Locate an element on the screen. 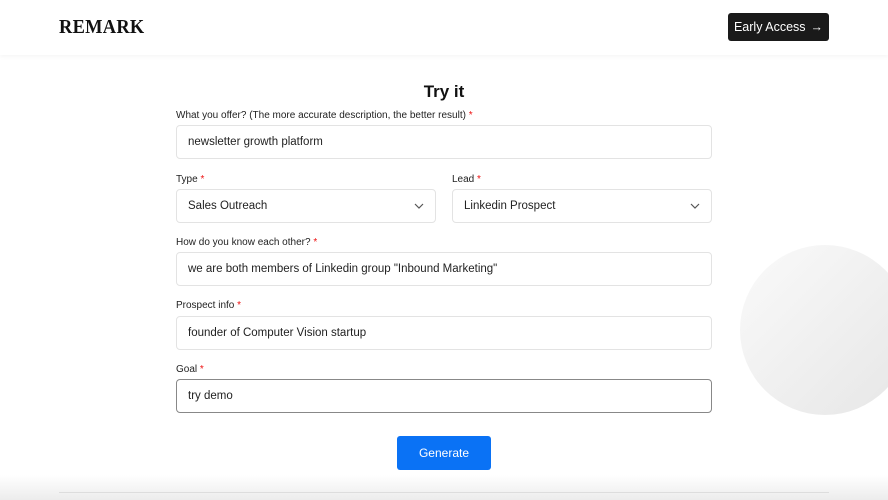  logo: REMARK is located at coordinates (101, 27).